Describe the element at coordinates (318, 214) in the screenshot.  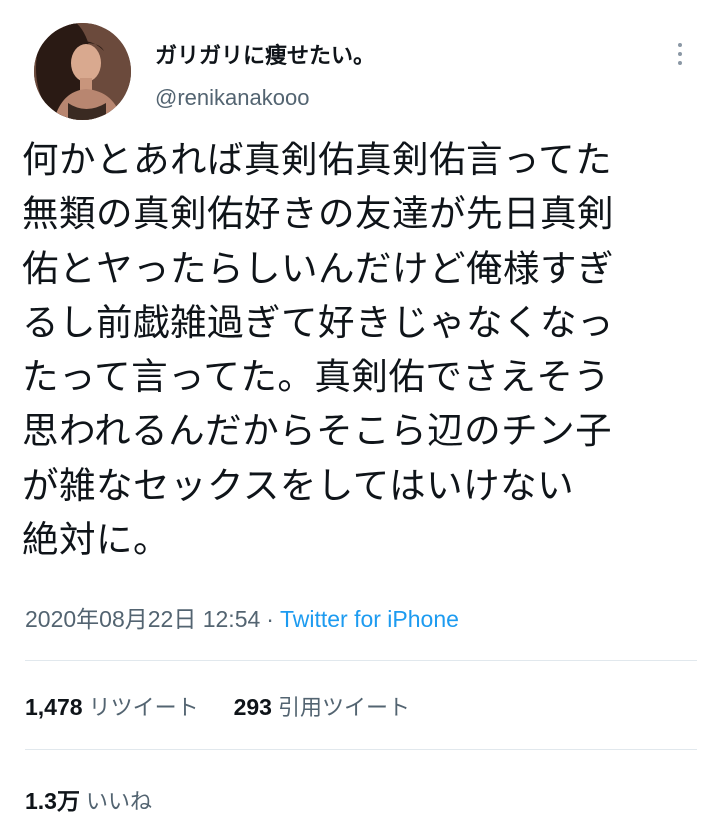
I see `tweet-text-line: 無類の真剣佑好きの友達が先日真剣` at that location.